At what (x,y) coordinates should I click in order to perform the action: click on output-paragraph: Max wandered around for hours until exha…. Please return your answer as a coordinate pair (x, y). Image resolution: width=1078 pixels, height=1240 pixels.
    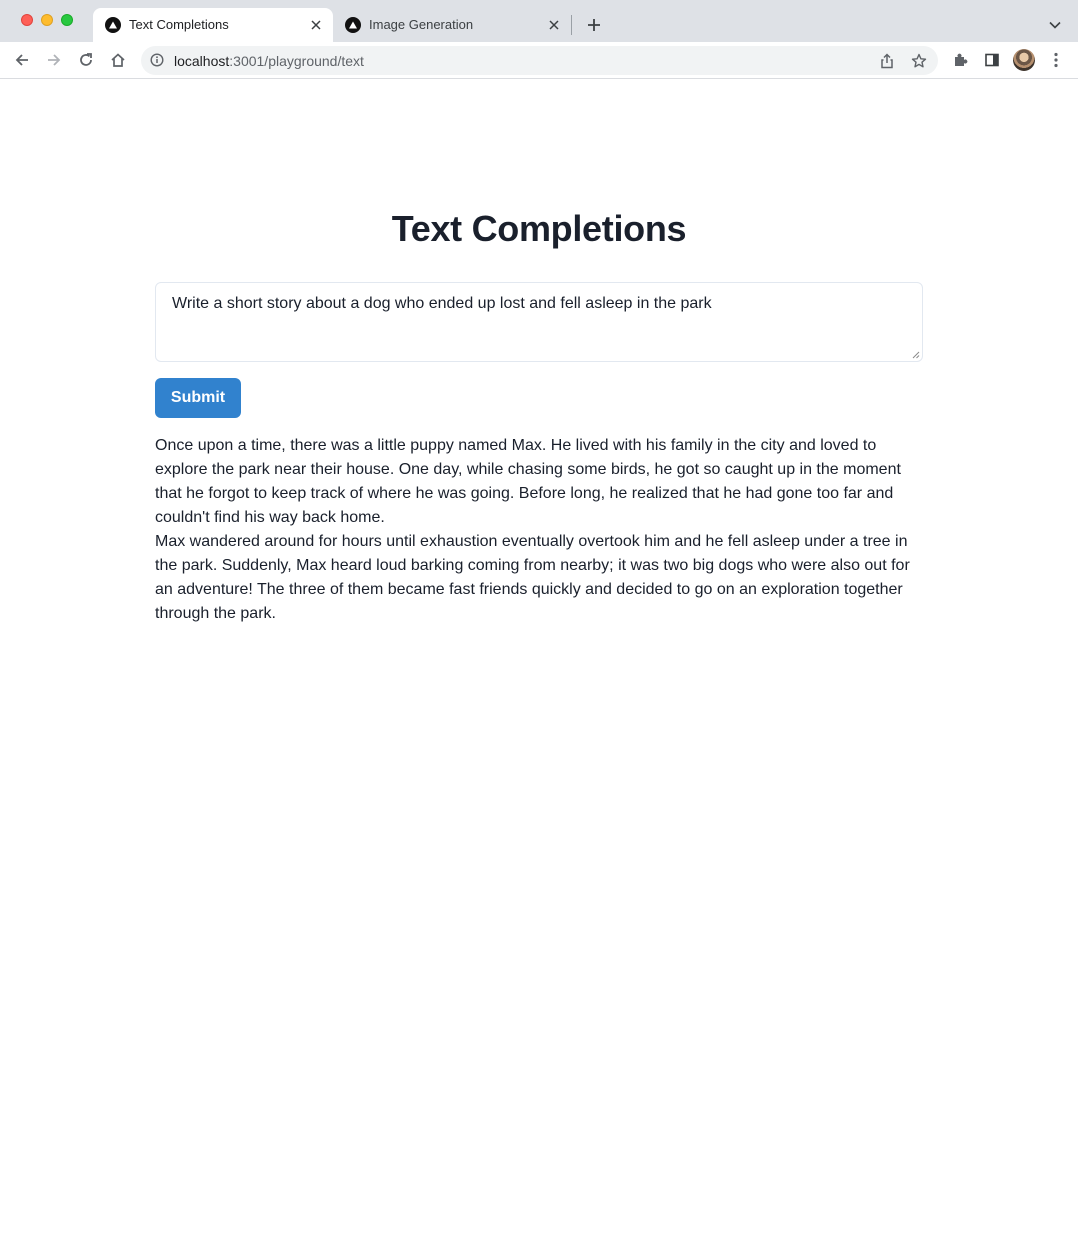
    Looking at the image, I should click on (532, 577).